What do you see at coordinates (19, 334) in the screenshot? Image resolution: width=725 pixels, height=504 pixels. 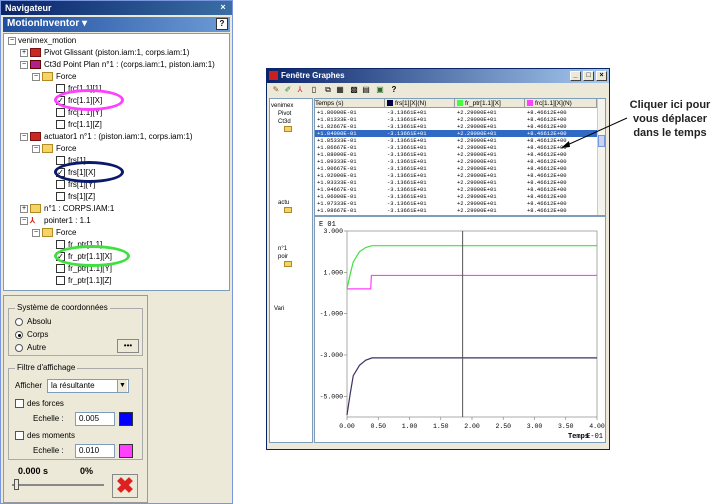 I see `radio-selected-icon` at bounding box center [19, 334].